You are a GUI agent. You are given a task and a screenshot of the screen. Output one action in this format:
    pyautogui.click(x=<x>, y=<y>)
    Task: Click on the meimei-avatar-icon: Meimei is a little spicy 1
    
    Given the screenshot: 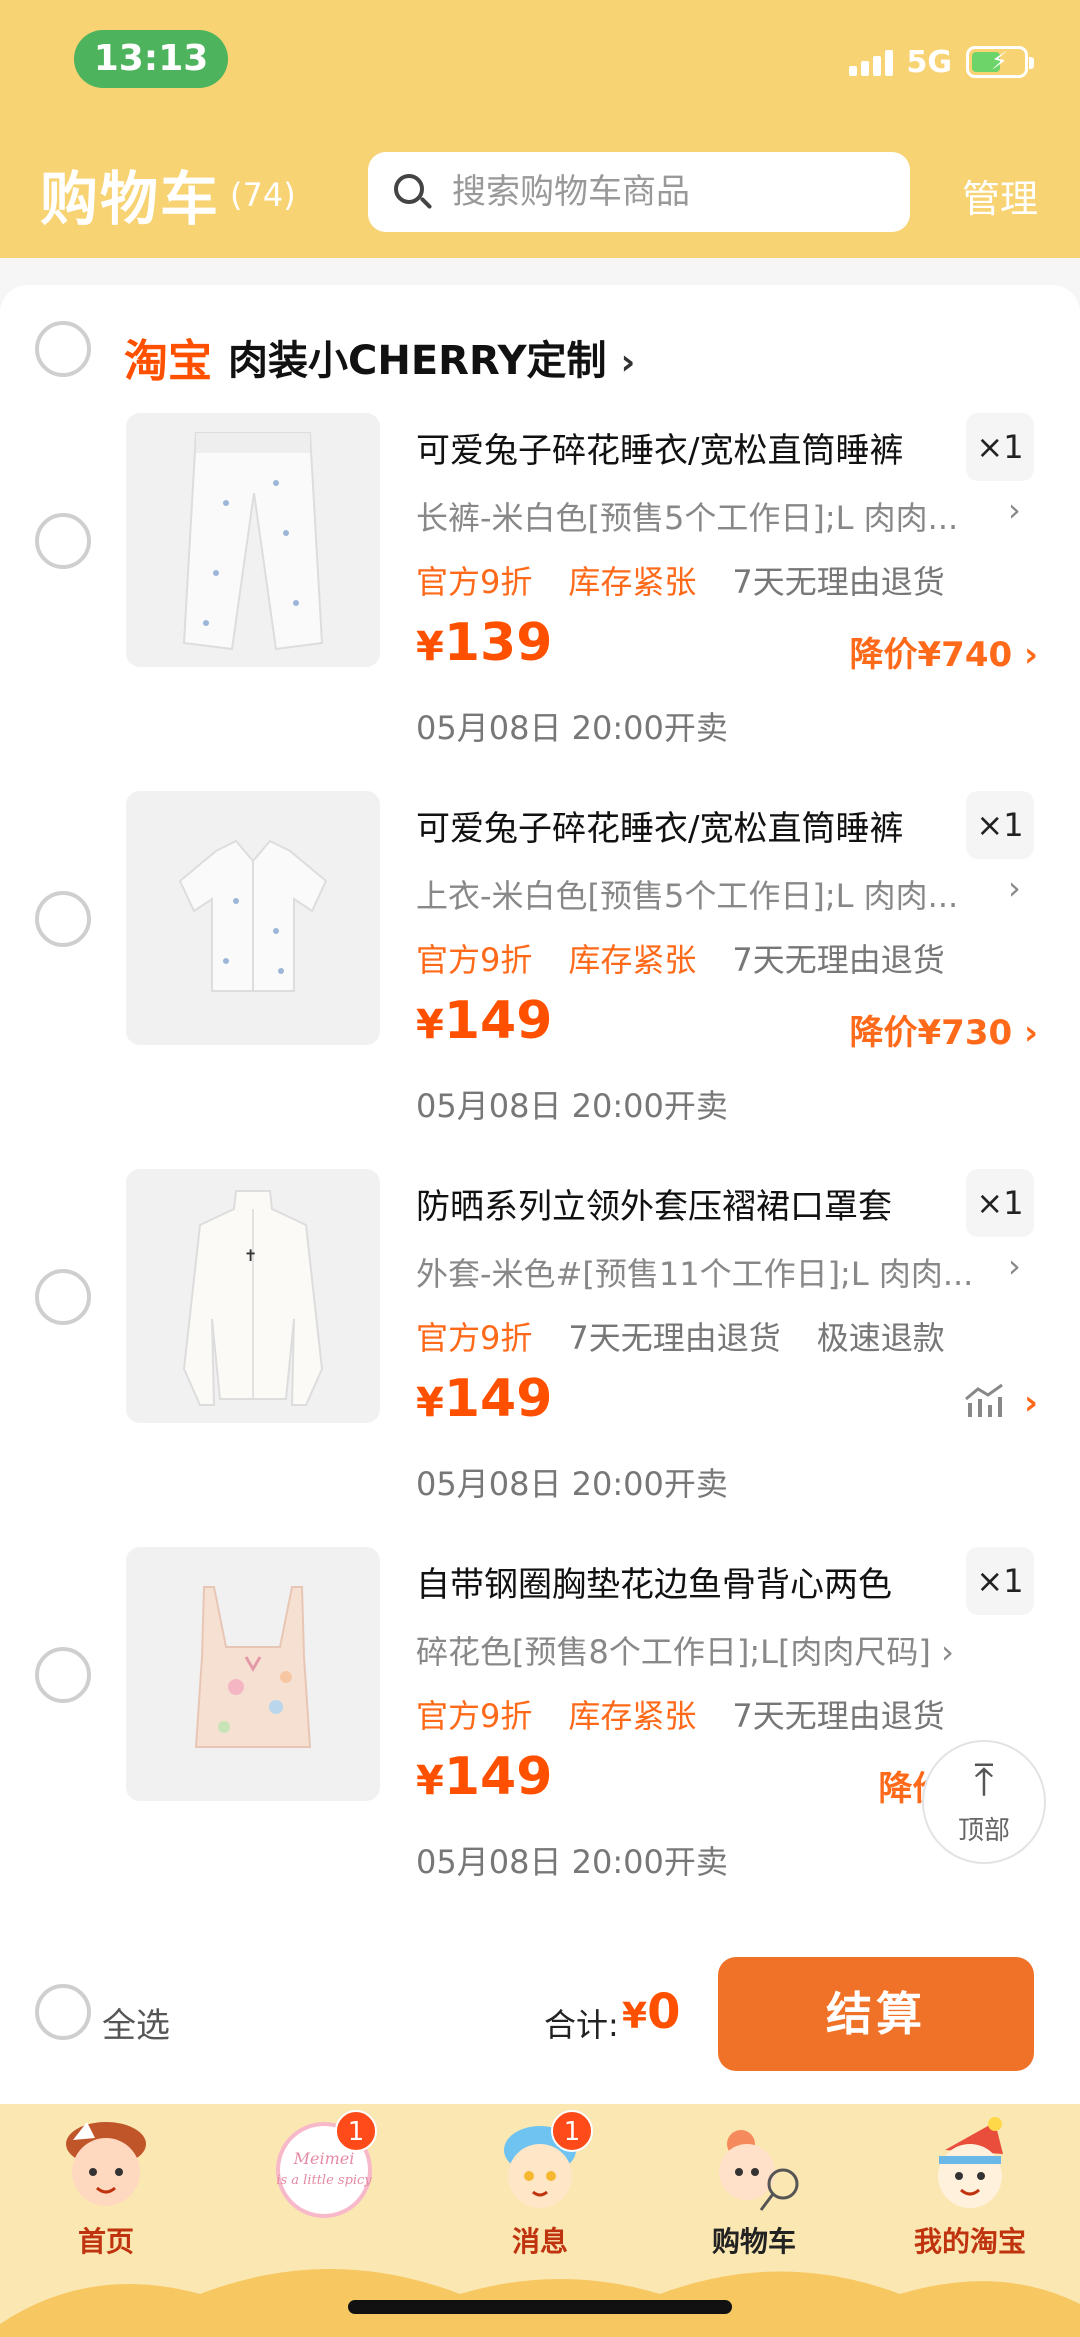 What is the action you would take?
    pyautogui.click(x=324, y=2164)
    